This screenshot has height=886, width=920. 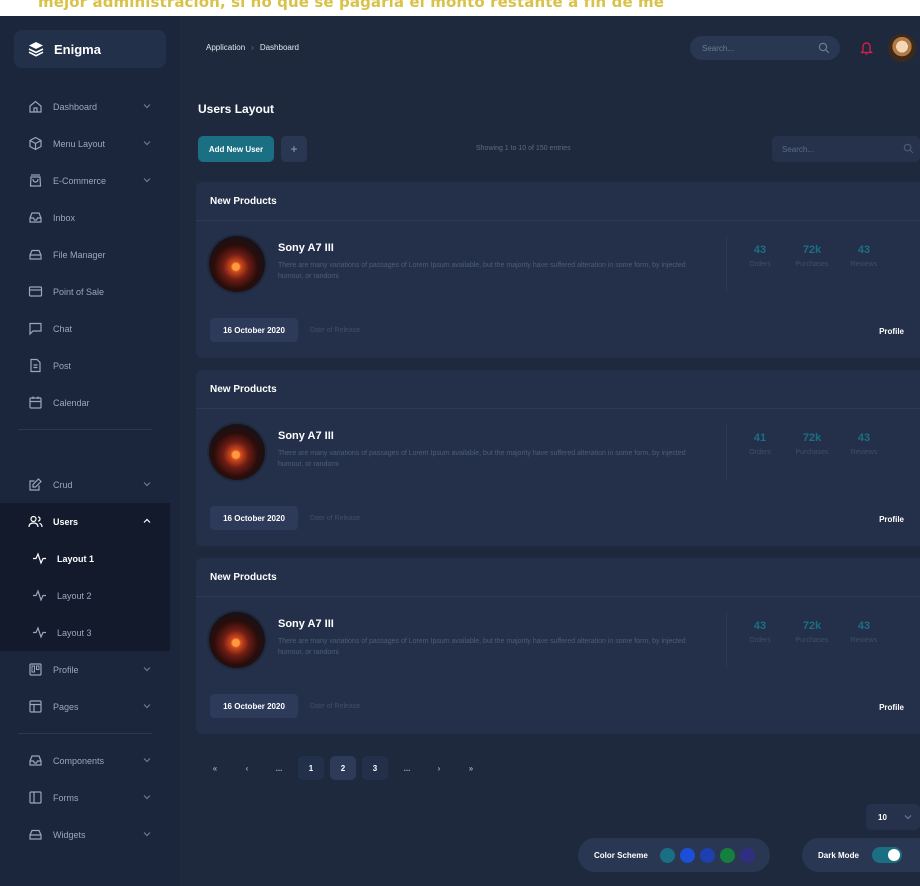 What do you see at coordinates (85, 484) in the screenshot?
I see `sidebar-item-crud: Crud` at bounding box center [85, 484].